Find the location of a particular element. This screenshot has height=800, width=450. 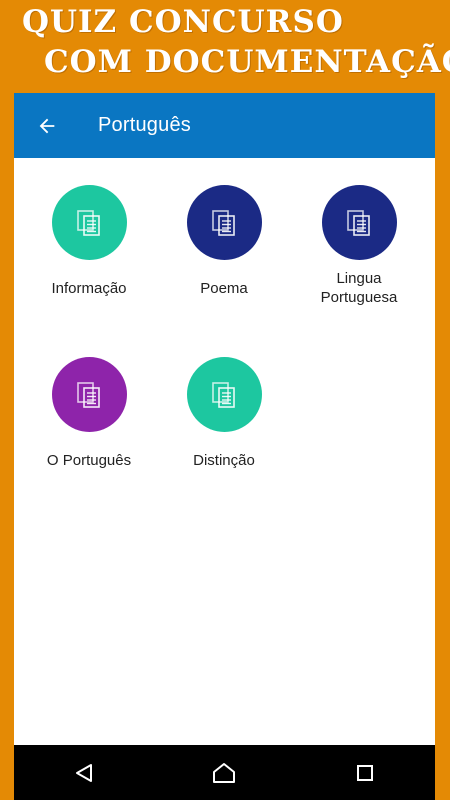

arrow-left-icon is located at coordinates (47, 125).